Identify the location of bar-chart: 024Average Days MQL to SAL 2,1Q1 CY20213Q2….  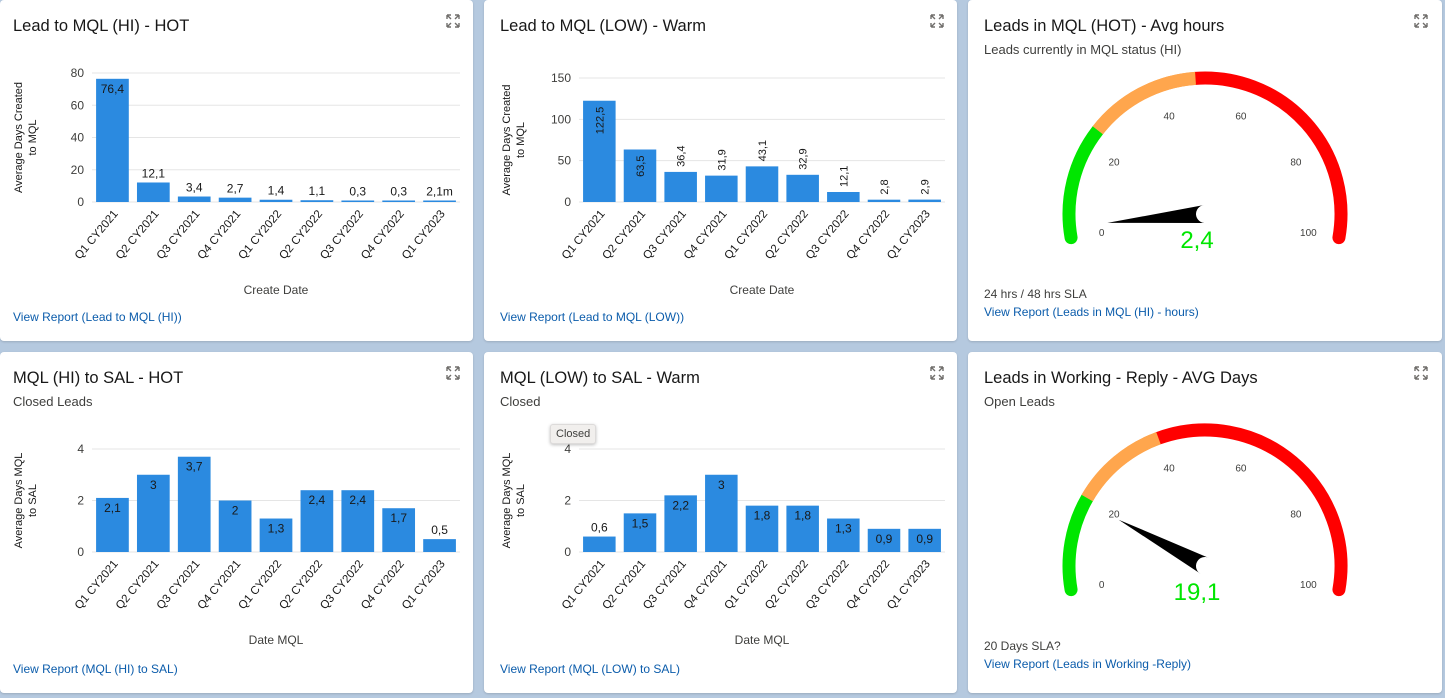
(236, 544).